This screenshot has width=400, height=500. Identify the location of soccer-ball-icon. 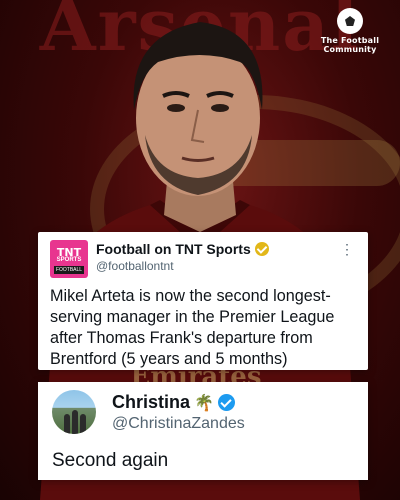
(350, 21).